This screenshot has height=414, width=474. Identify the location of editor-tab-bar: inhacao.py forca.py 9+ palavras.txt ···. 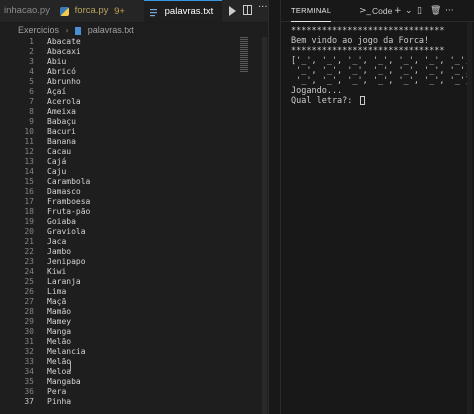
(134, 11).